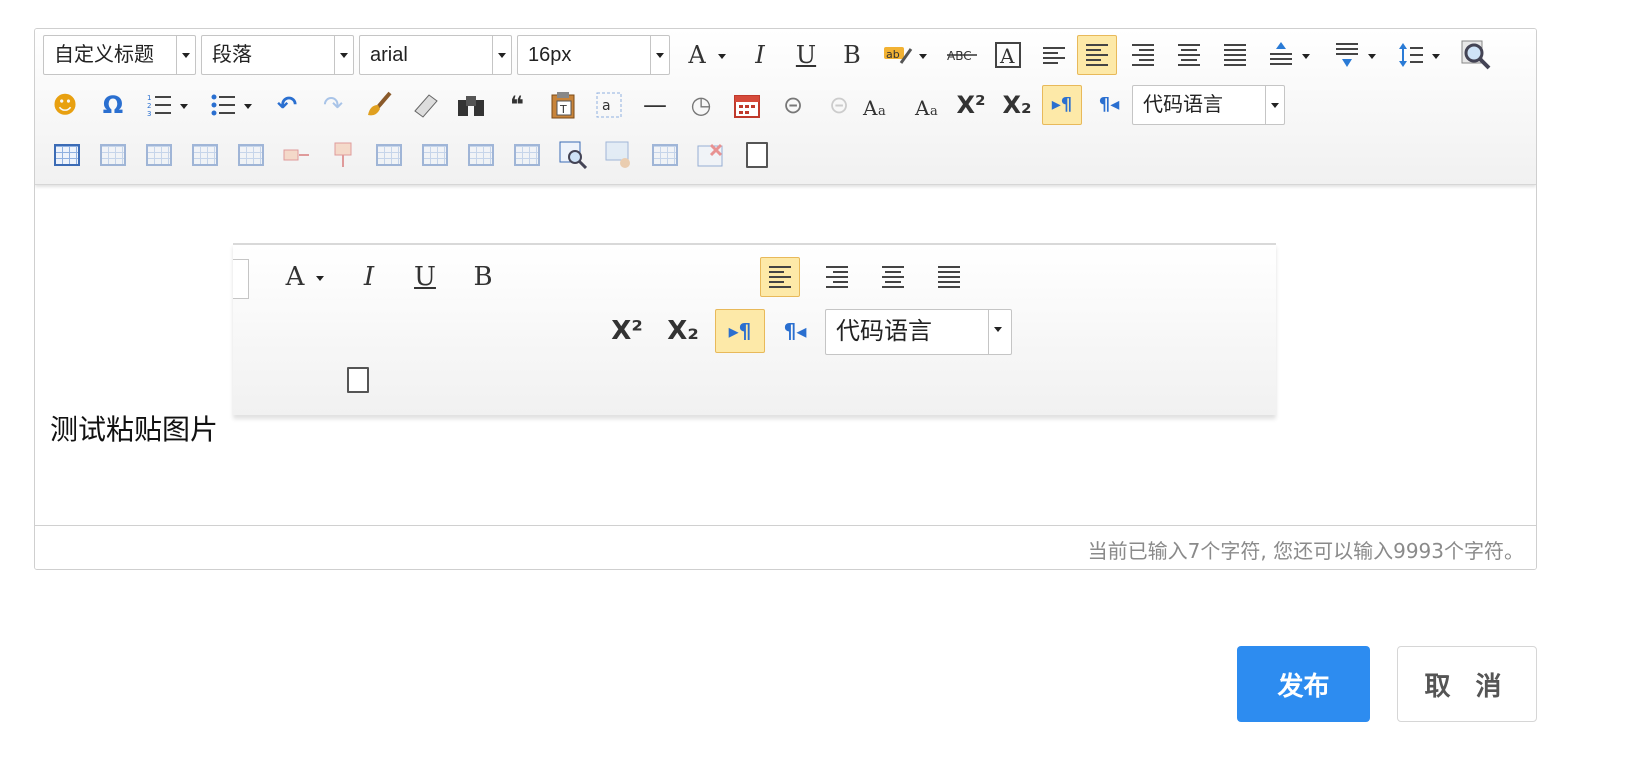  I want to click on pasted-italic-icon: I, so click(369, 277).